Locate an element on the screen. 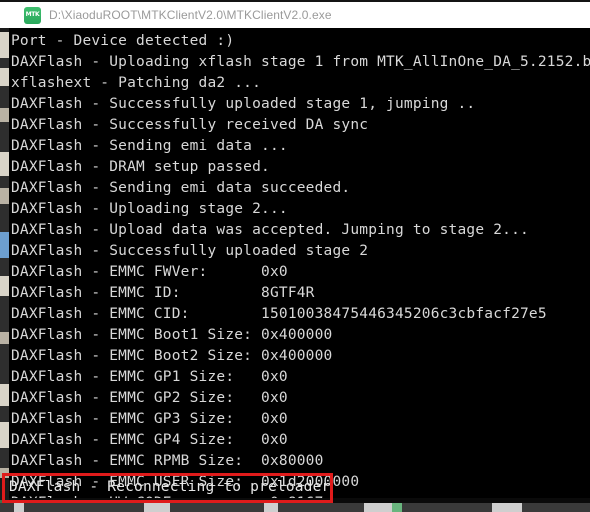  console-line: DAXFlash - EMMC ID: 8GTF4R is located at coordinates (163, 293).